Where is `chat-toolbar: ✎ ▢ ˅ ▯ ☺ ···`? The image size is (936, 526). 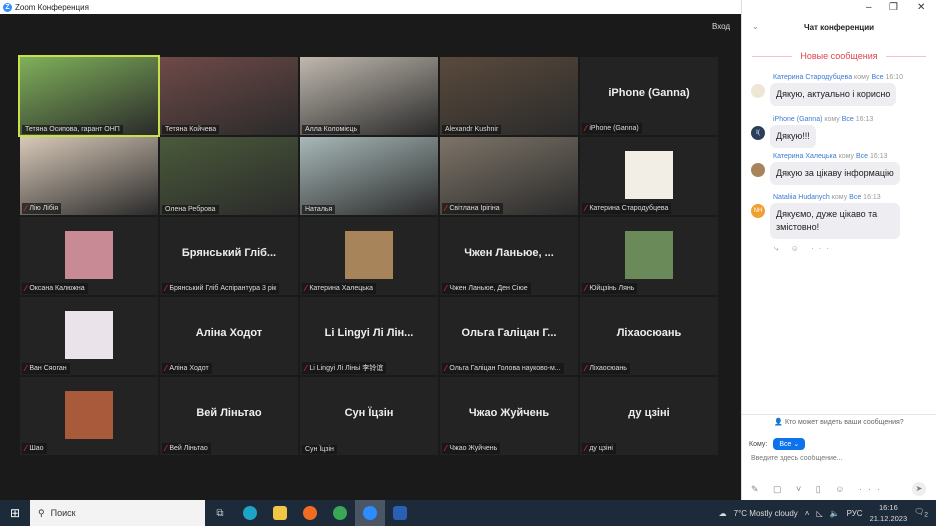
chat-toolbar: ✎ ▢ ˅ ▯ ☺ ··· is located at coordinates (818, 489).